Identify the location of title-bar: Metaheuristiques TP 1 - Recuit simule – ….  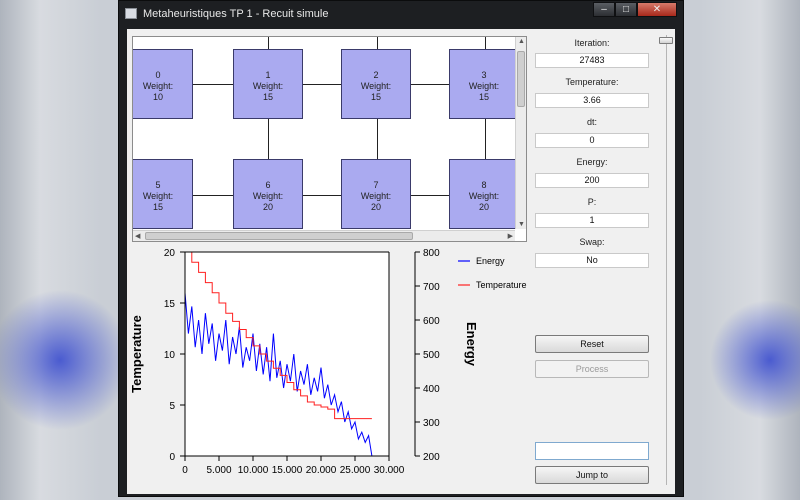
(401, 14).